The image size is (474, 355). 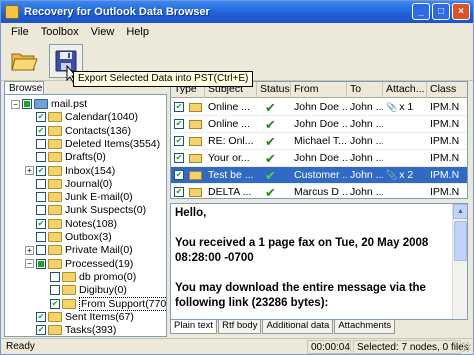 What do you see at coordinates (461, 11) in the screenshot?
I see `close-button: ×` at bounding box center [461, 11].